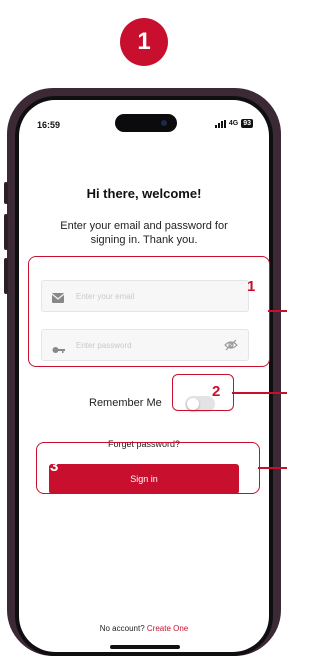 This screenshot has height=656, width=320. What do you see at coordinates (54, 466) in the screenshot?
I see `callout-signin-number: 3` at bounding box center [54, 466].